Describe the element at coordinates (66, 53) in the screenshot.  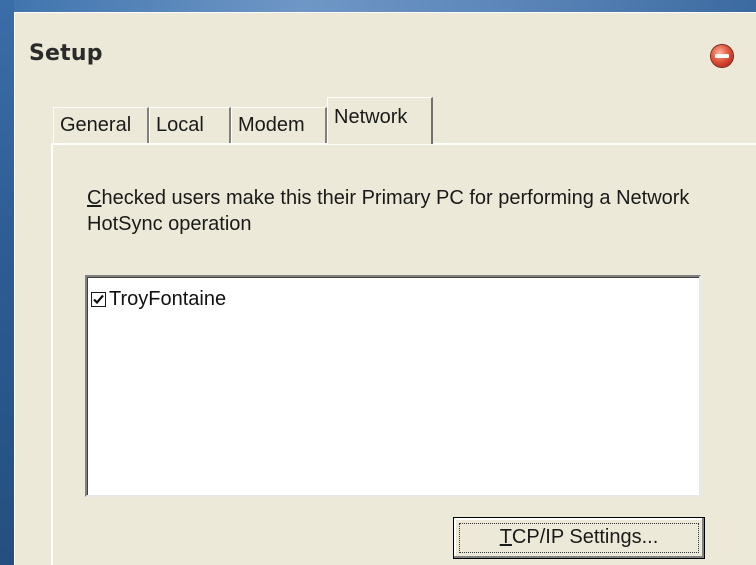
I see `window-title: Setup` at that location.